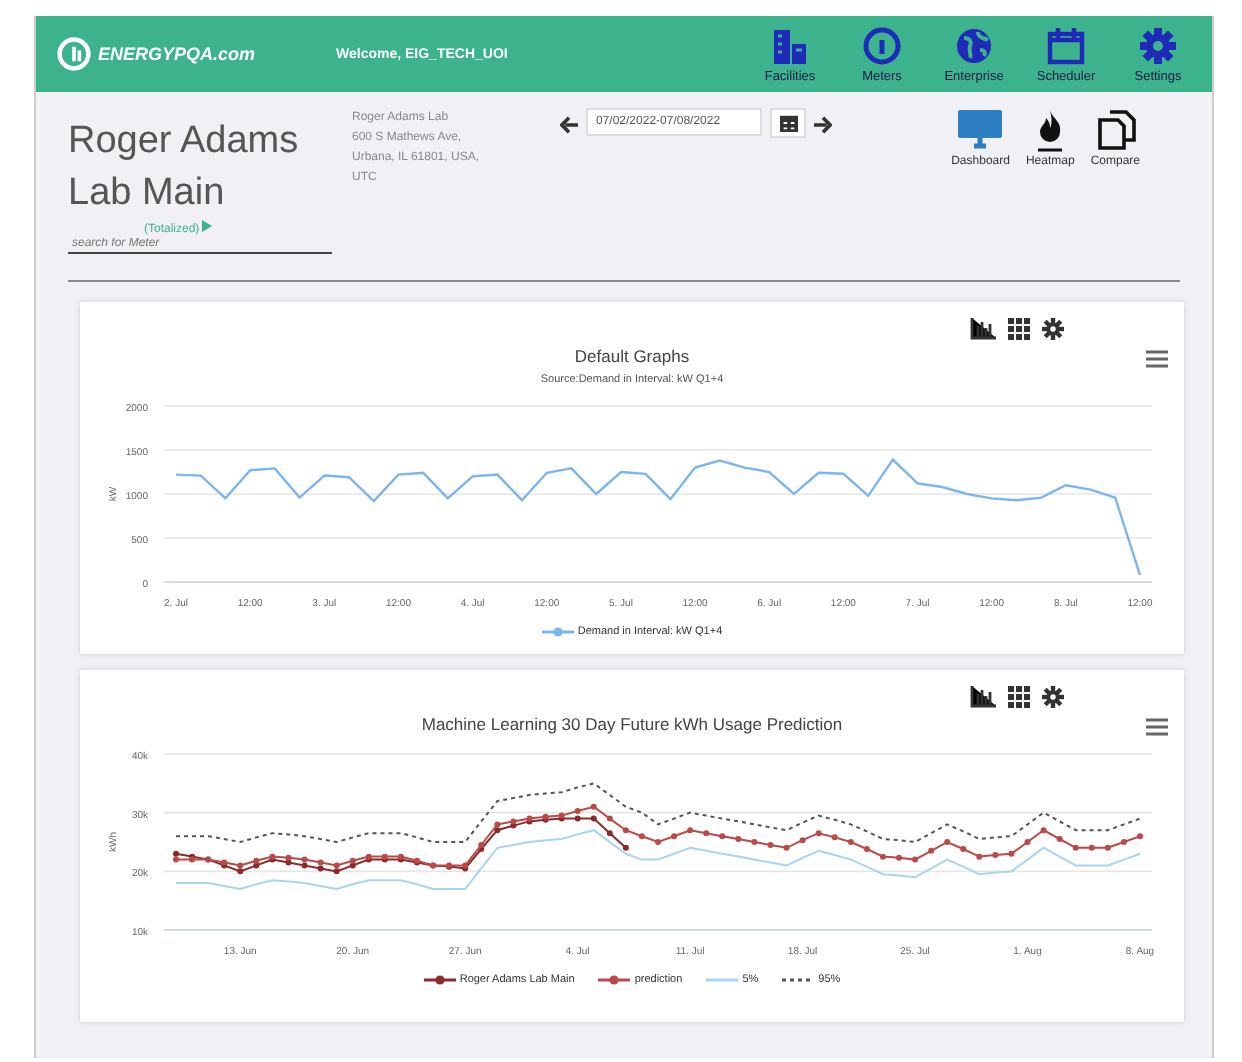 This screenshot has height=1062, width=1242. I want to click on globe-icon, so click(974, 45).